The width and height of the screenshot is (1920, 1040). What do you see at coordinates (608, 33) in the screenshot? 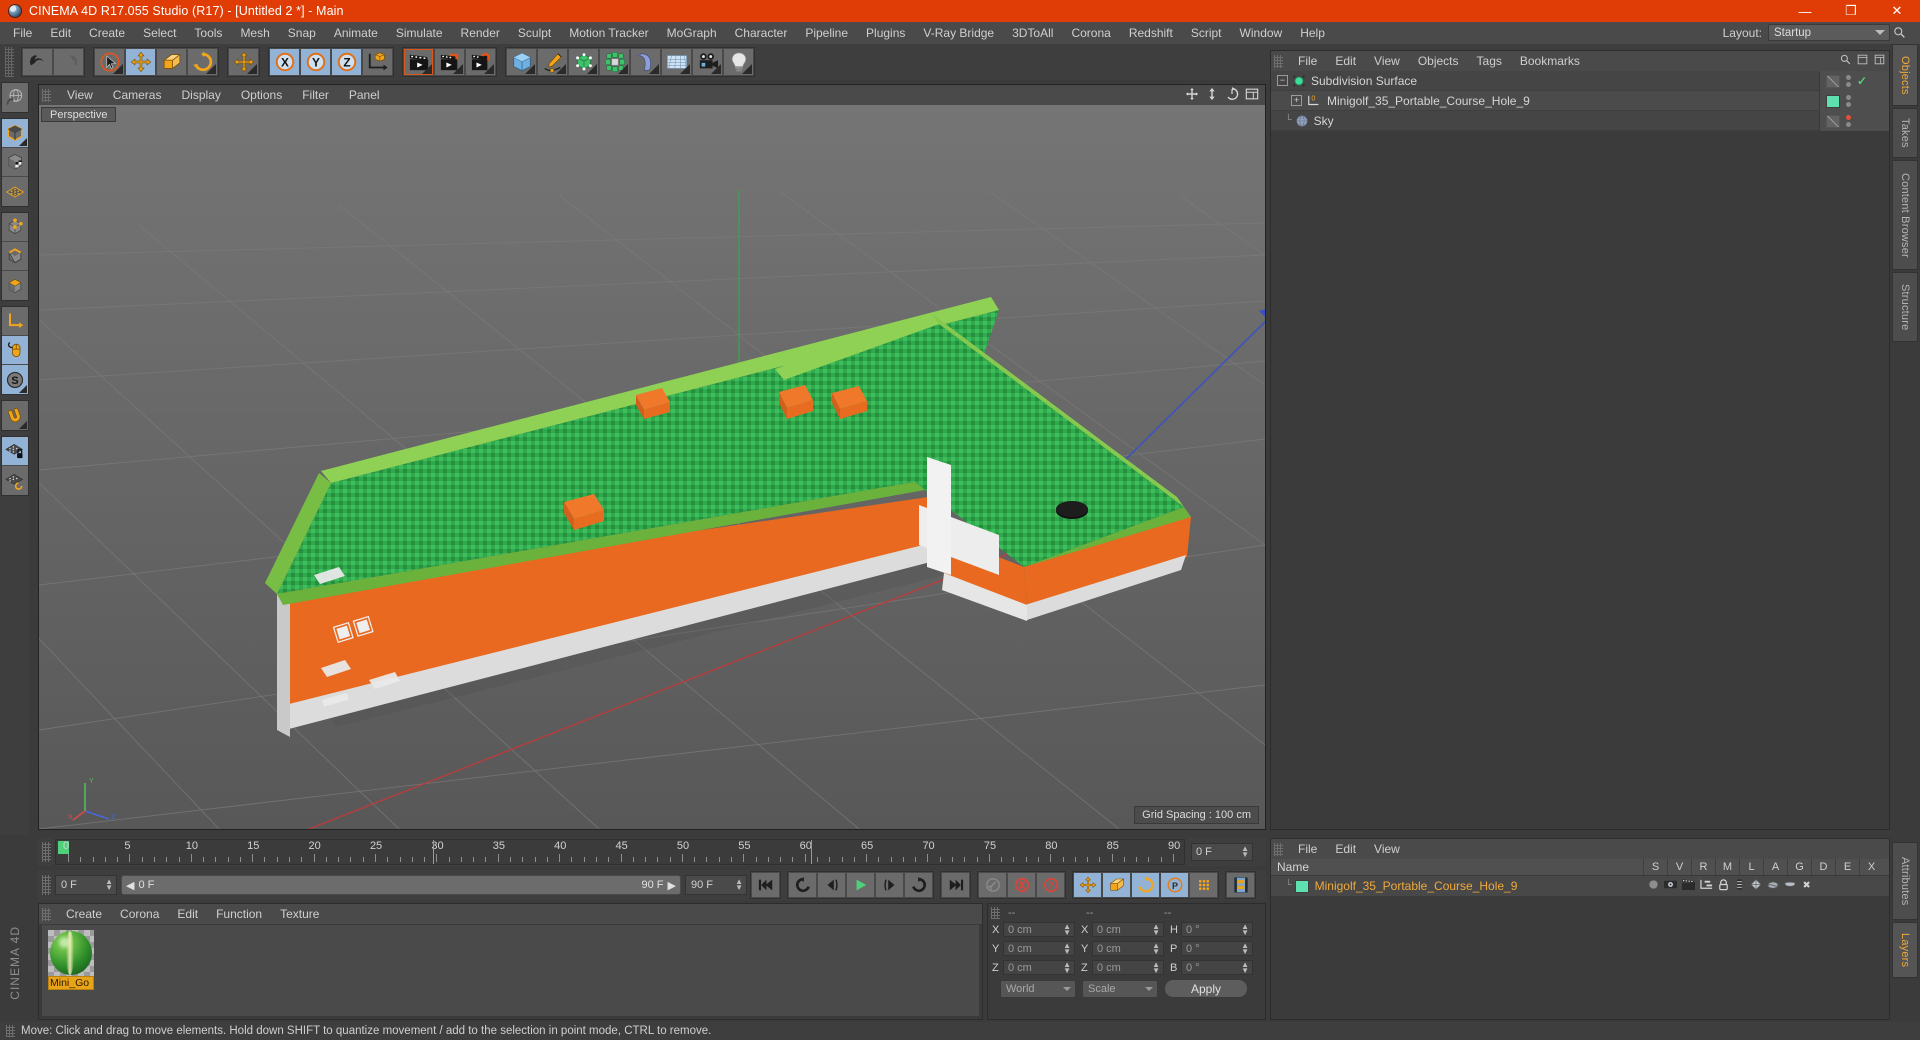
I see `menu-motion-tracker: Motion Tracker` at bounding box center [608, 33].